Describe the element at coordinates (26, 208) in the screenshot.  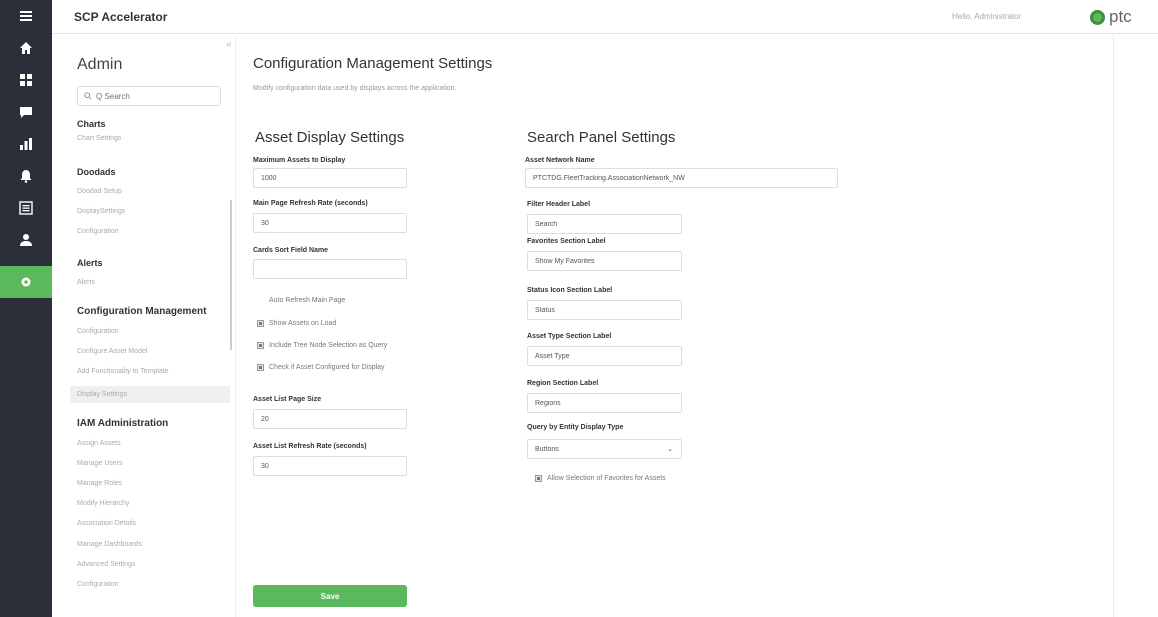
I see `list-icon` at that location.